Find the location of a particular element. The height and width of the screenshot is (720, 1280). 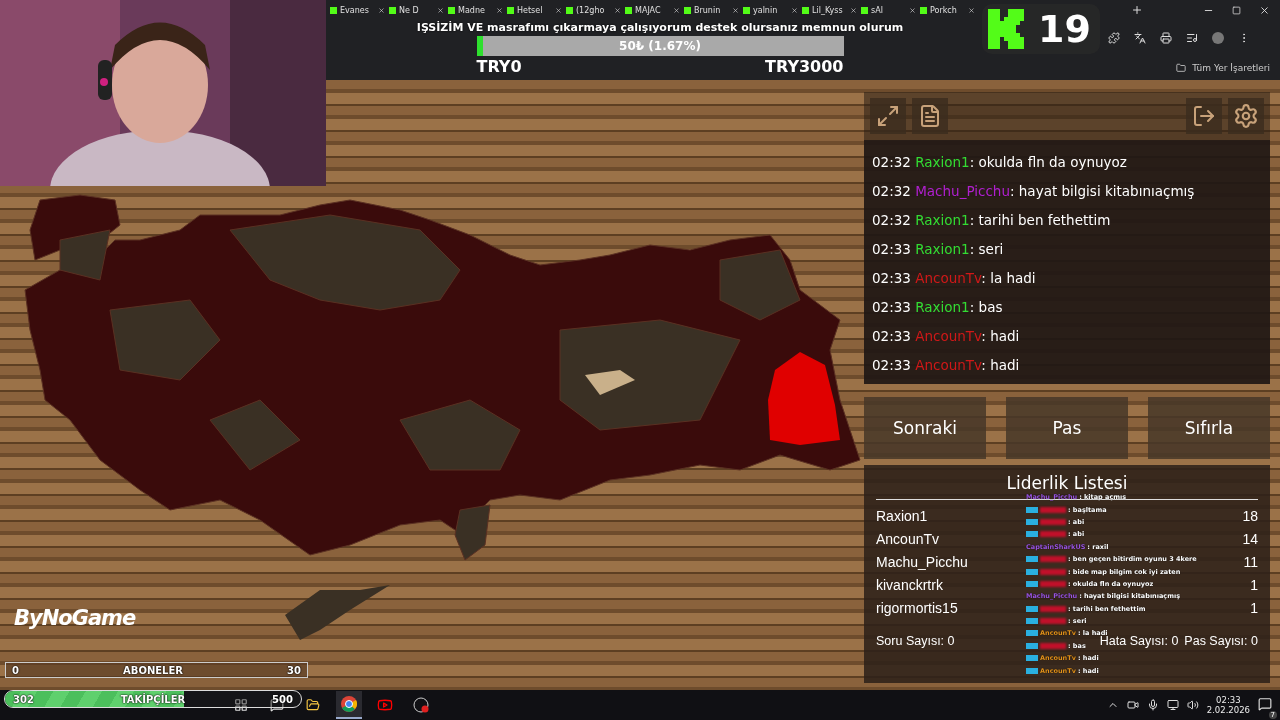

subscriber-bar: 0 ABONELER 30 is located at coordinates (156, 670).